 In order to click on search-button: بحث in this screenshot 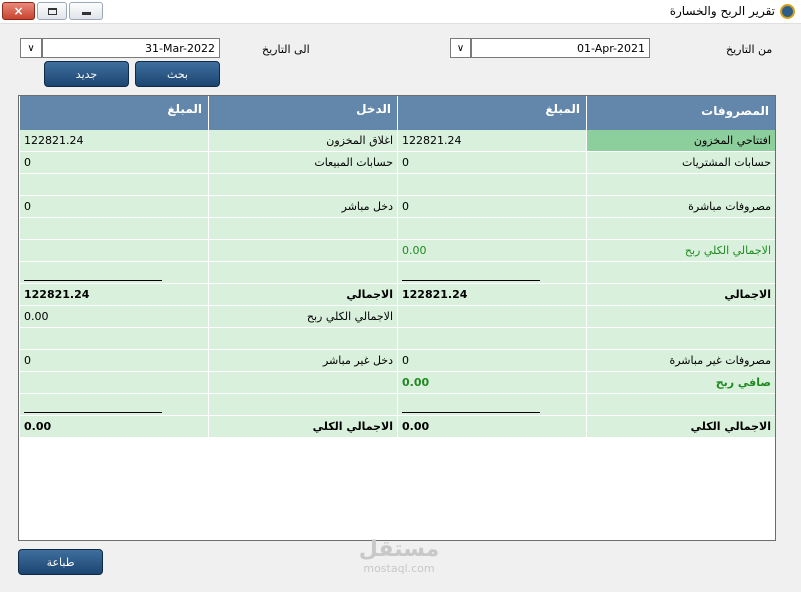, I will do `click(177, 74)`.